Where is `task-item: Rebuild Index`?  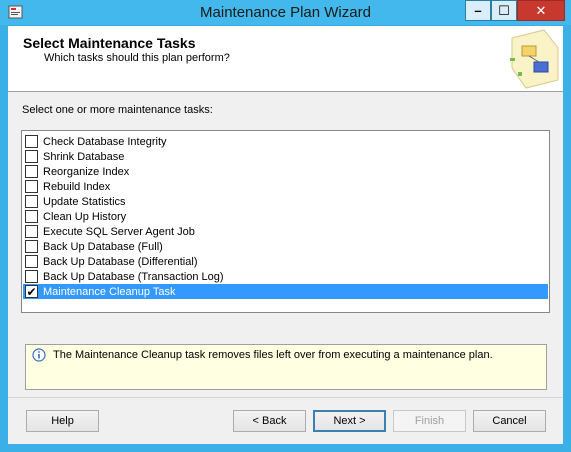 task-item: Rebuild Index is located at coordinates (285, 186).